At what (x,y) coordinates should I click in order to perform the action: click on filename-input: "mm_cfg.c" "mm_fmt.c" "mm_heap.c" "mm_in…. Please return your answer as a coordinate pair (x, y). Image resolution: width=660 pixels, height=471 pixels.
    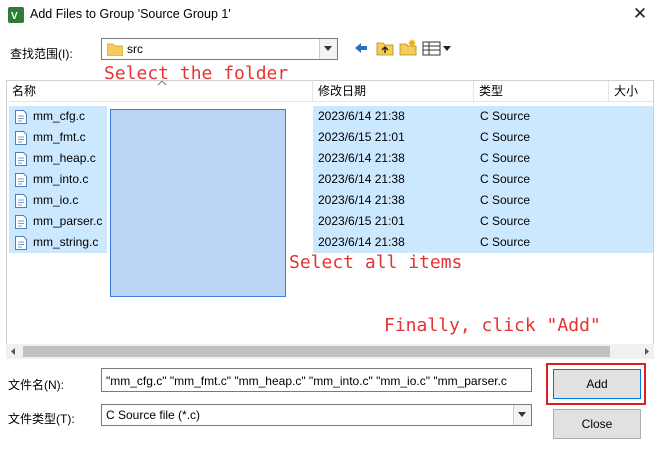
    Looking at the image, I should click on (316, 380).